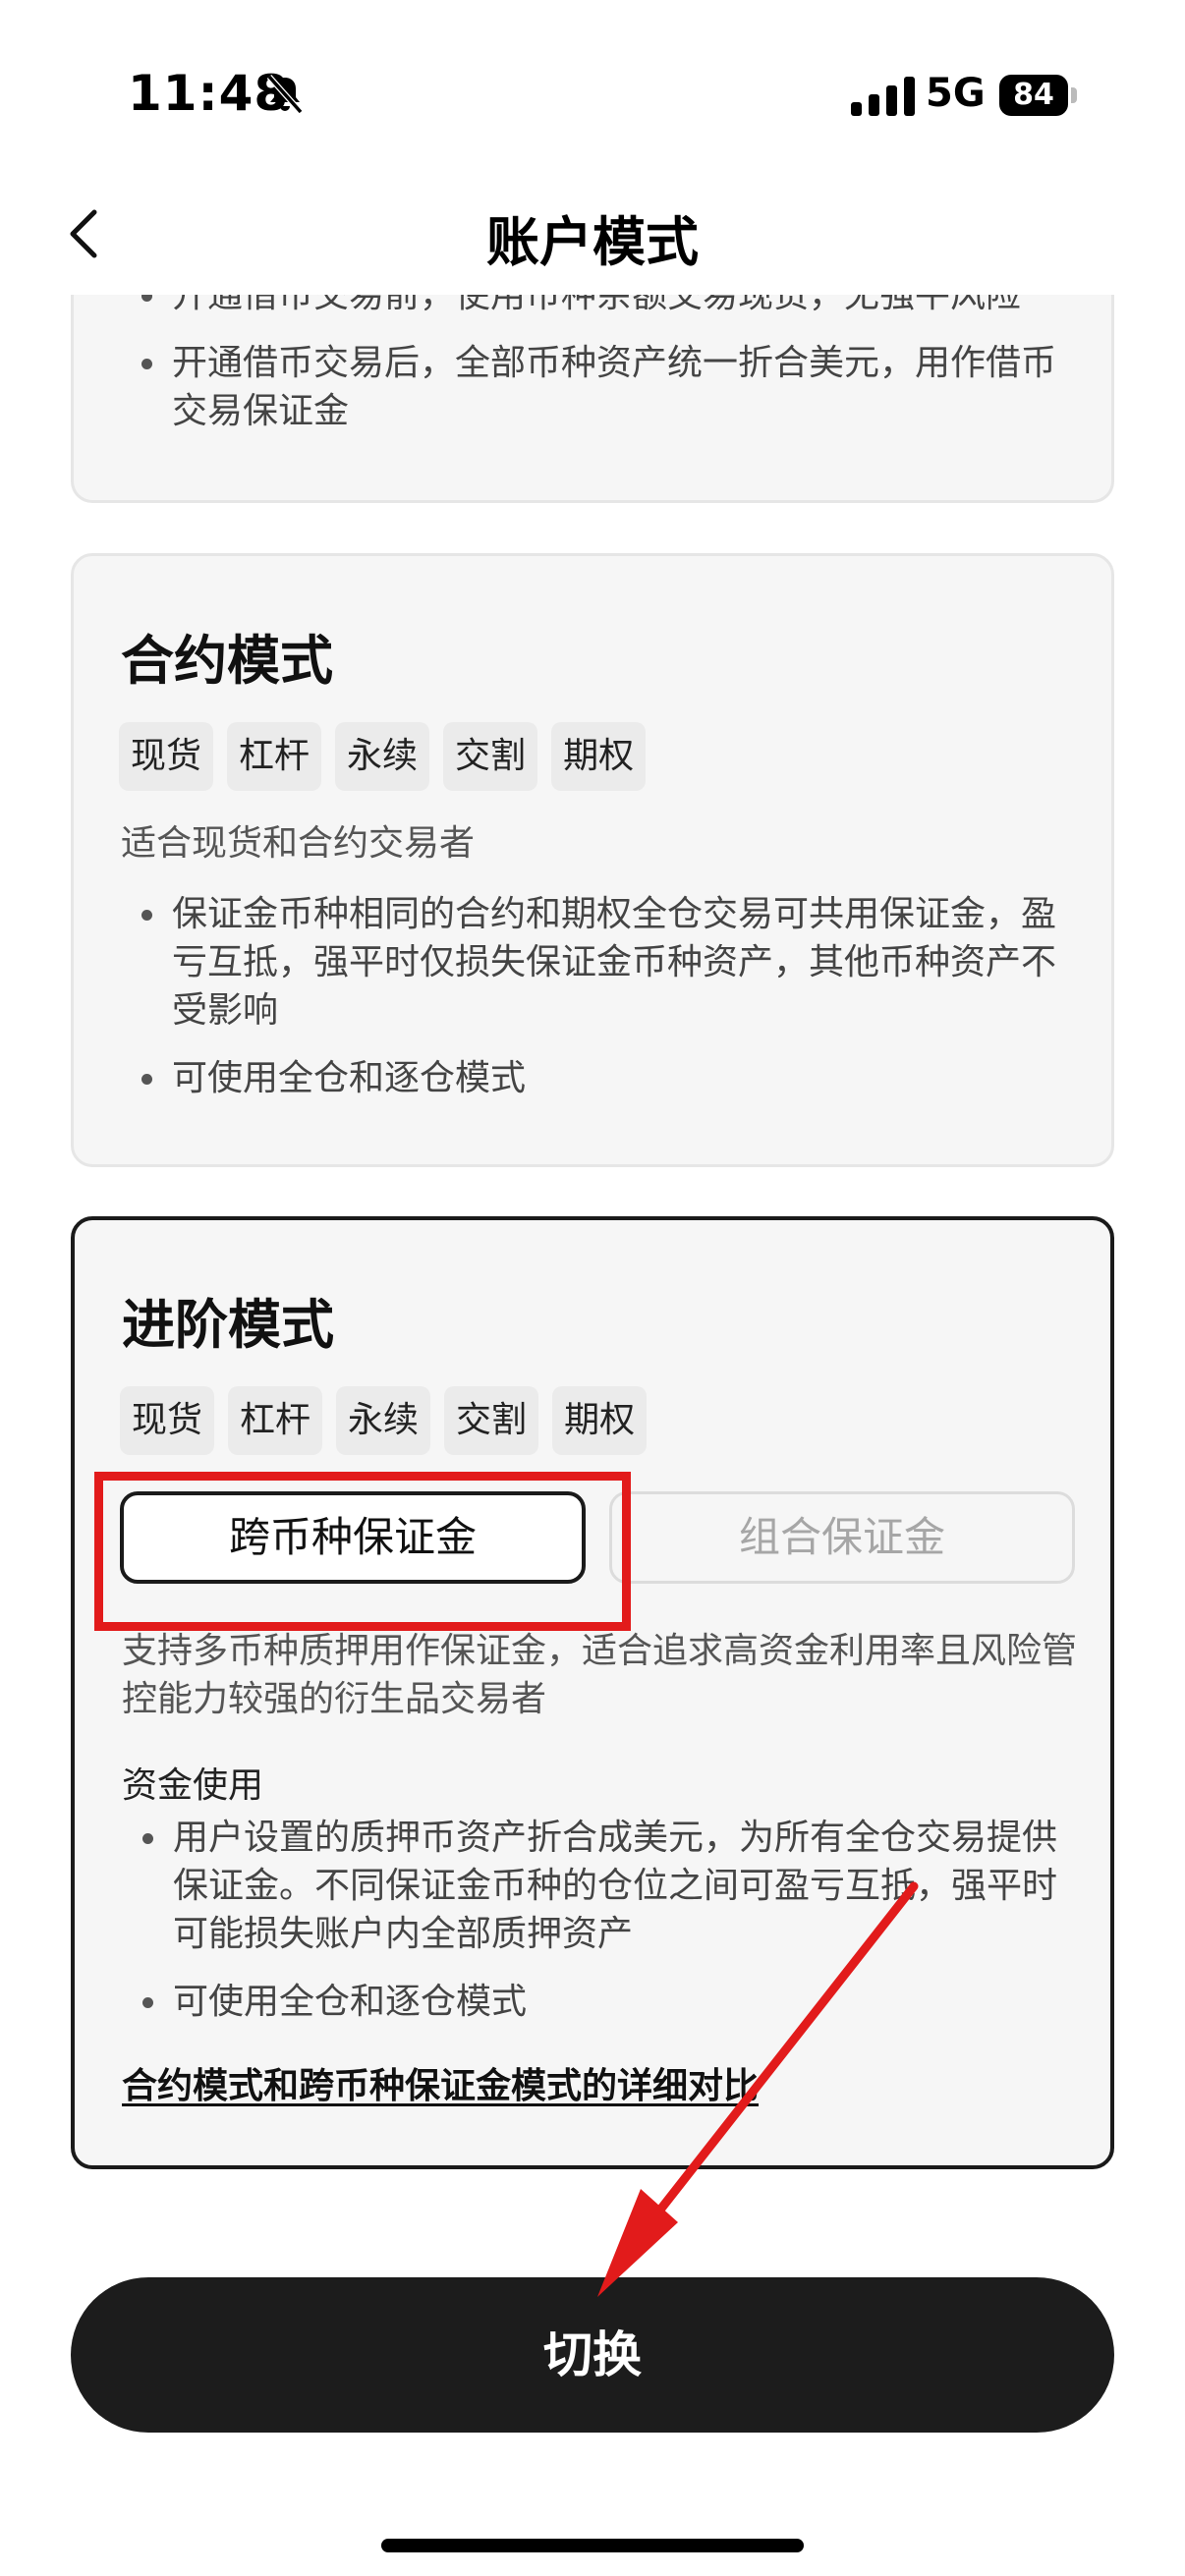 The image size is (1185, 2576). What do you see at coordinates (228, 1325) in the screenshot?
I see `advanced-mode-title: 进阶模式` at bounding box center [228, 1325].